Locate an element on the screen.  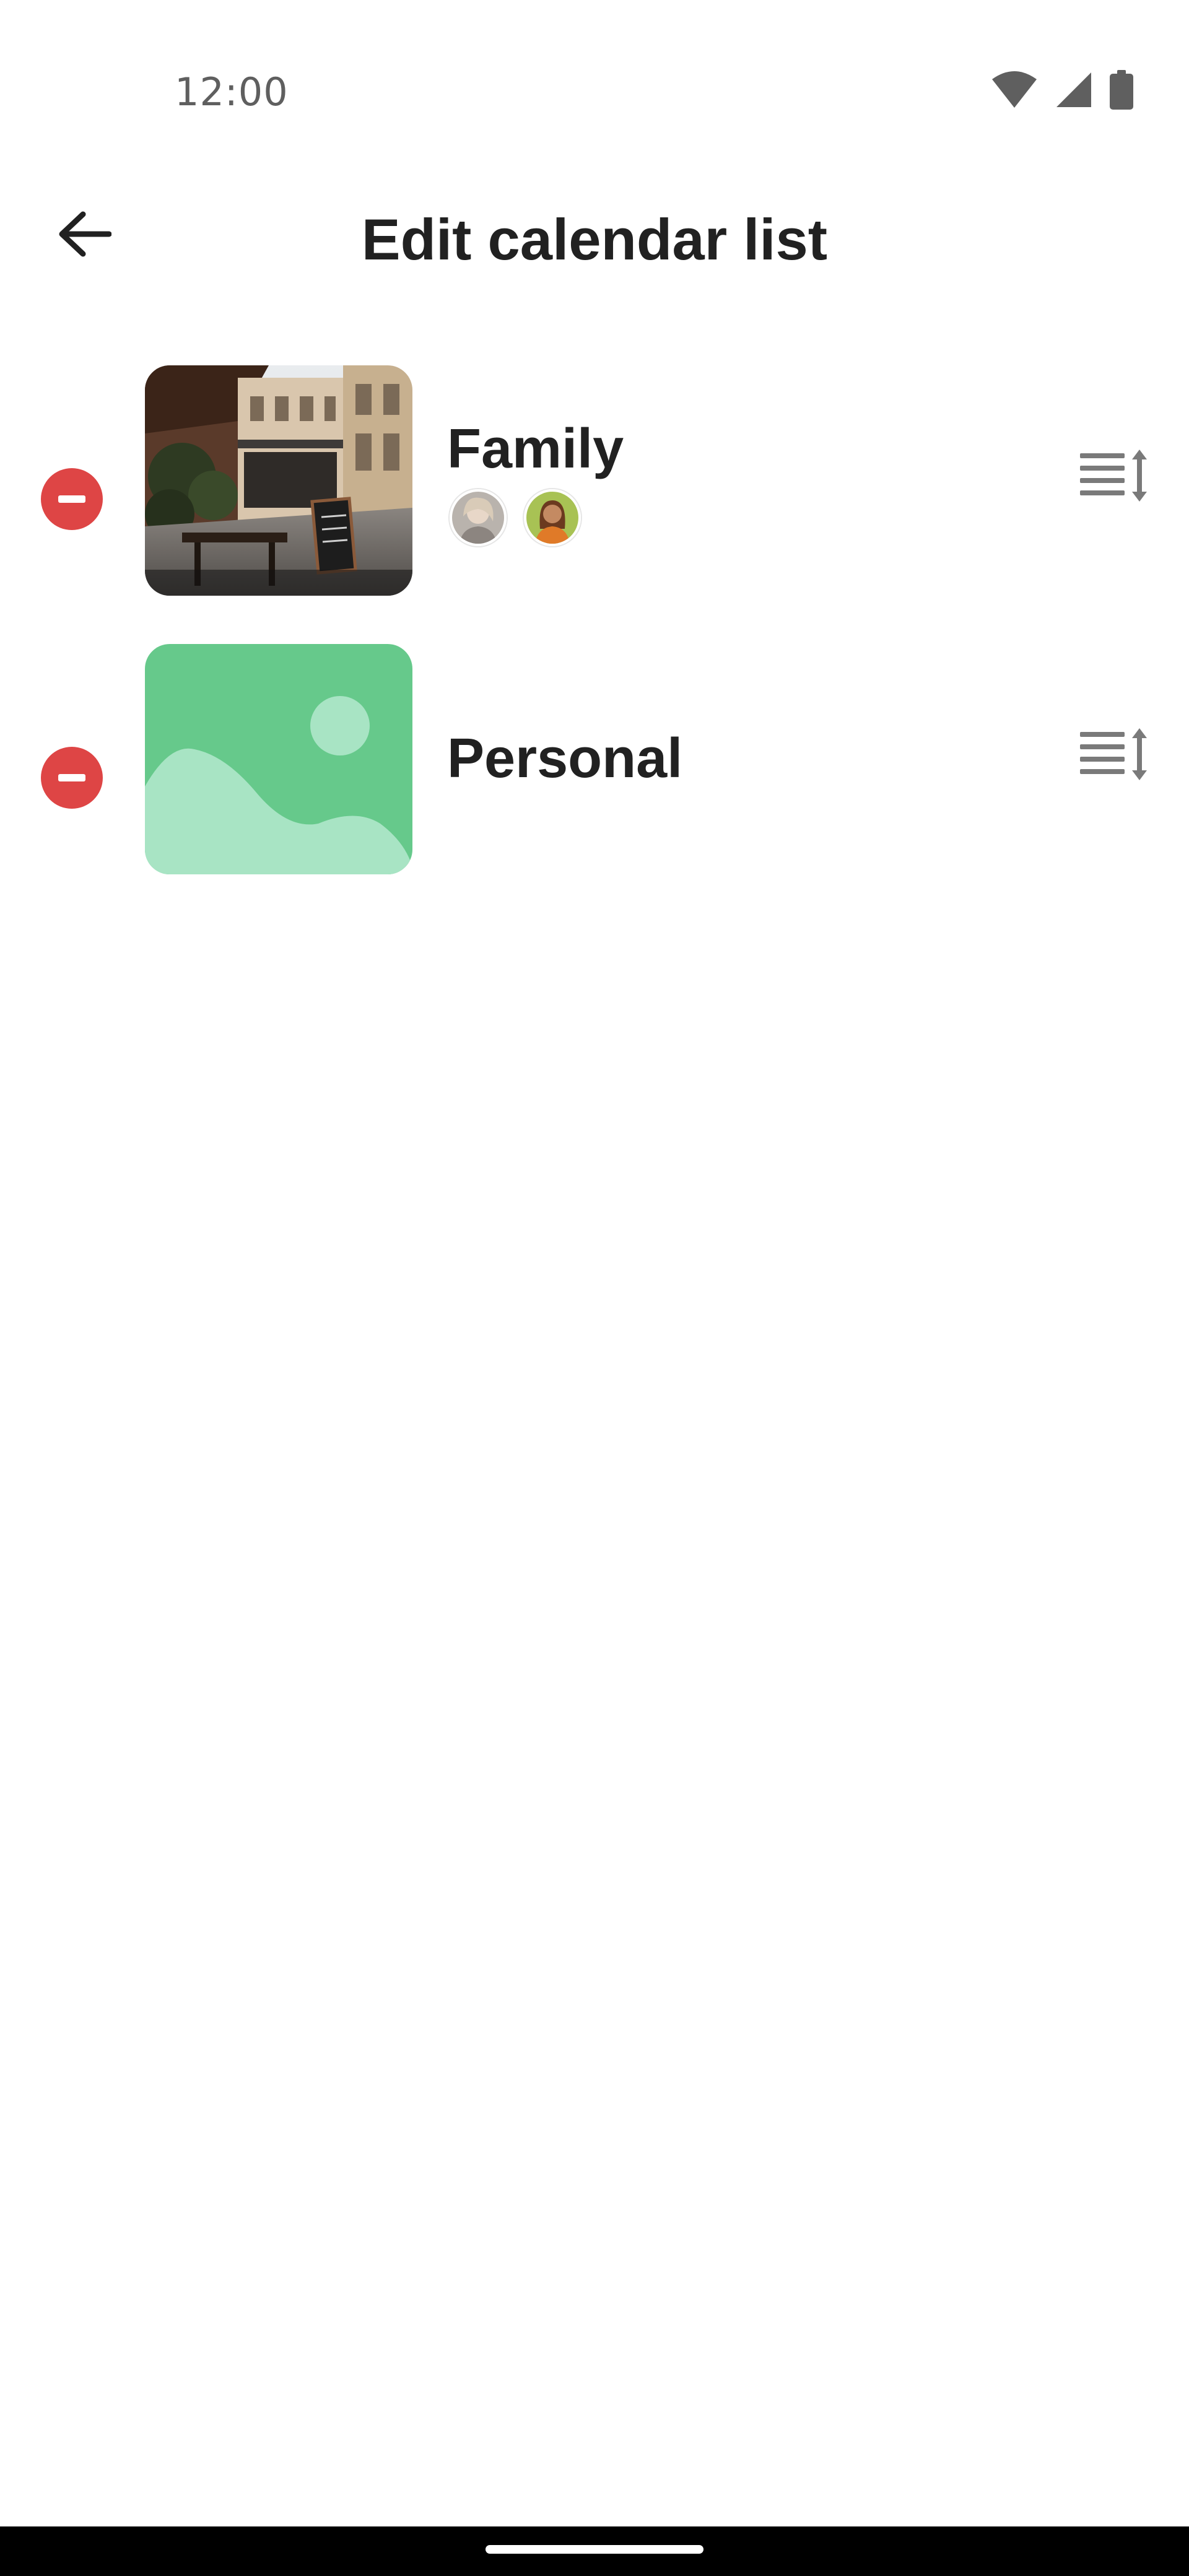
wifi-icon is located at coordinates (1014, 90).